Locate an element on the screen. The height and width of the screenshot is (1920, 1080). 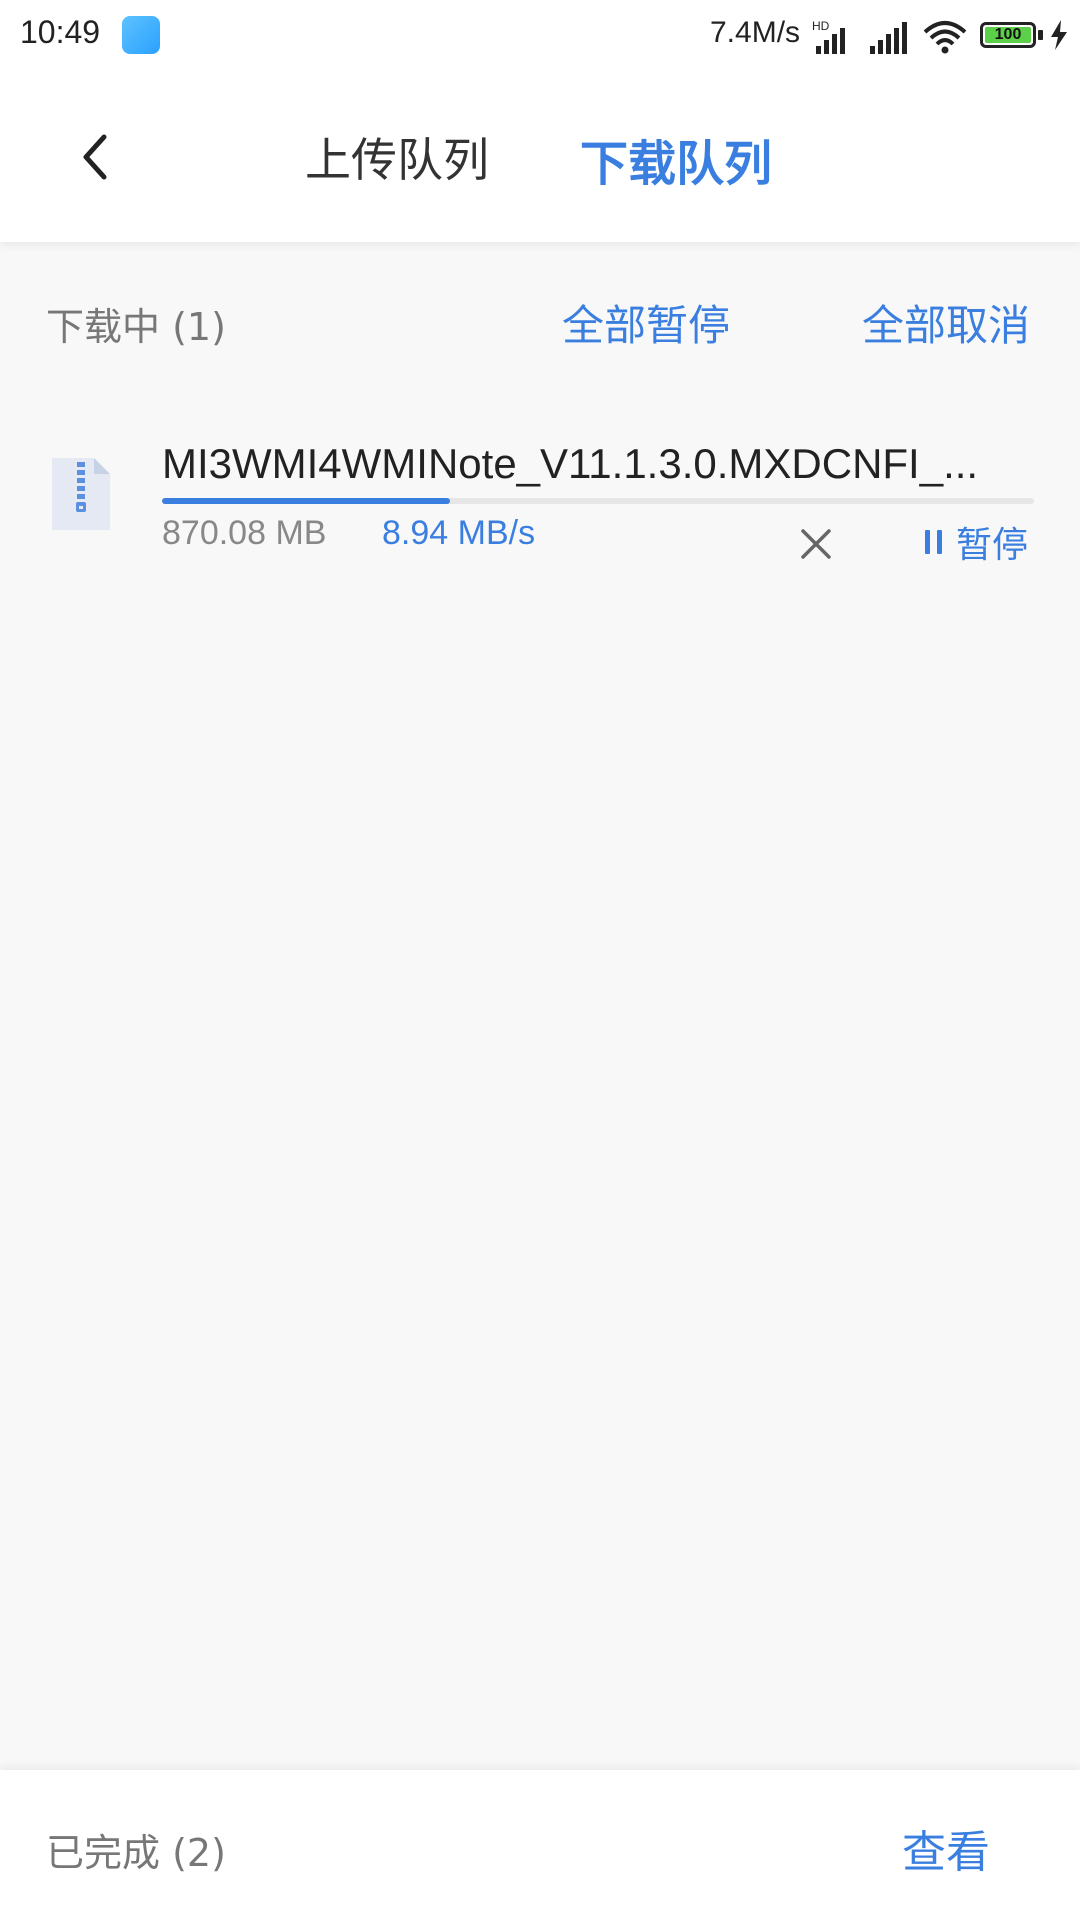
cancel-all-button: 全部取消 is located at coordinates (946, 322).